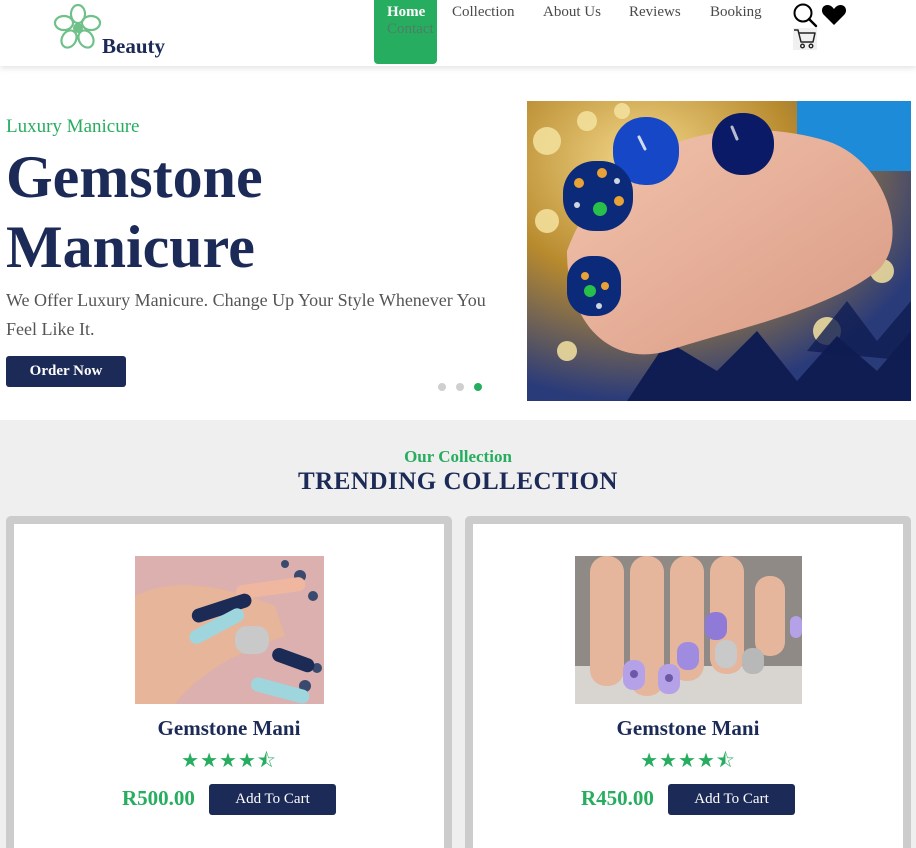 The image size is (916, 848). I want to click on add-to-cart-button-2: Add To Cart, so click(731, 799).